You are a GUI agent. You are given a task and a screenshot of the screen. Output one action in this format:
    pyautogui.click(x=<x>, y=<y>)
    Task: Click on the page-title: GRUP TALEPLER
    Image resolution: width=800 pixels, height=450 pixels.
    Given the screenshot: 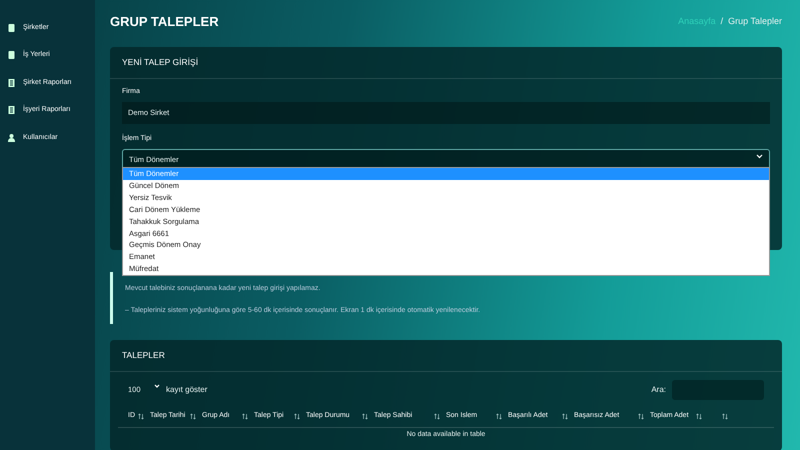 What is the action you would take?
    pyautogui.click(x=164, y=22)
    